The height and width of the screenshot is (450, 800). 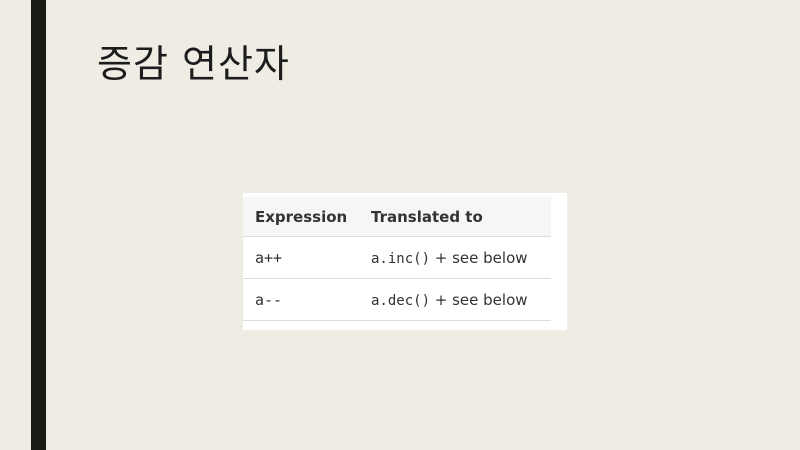 I want to click on translation-cell: a.inc() + see below, so click(x=461, y=257).